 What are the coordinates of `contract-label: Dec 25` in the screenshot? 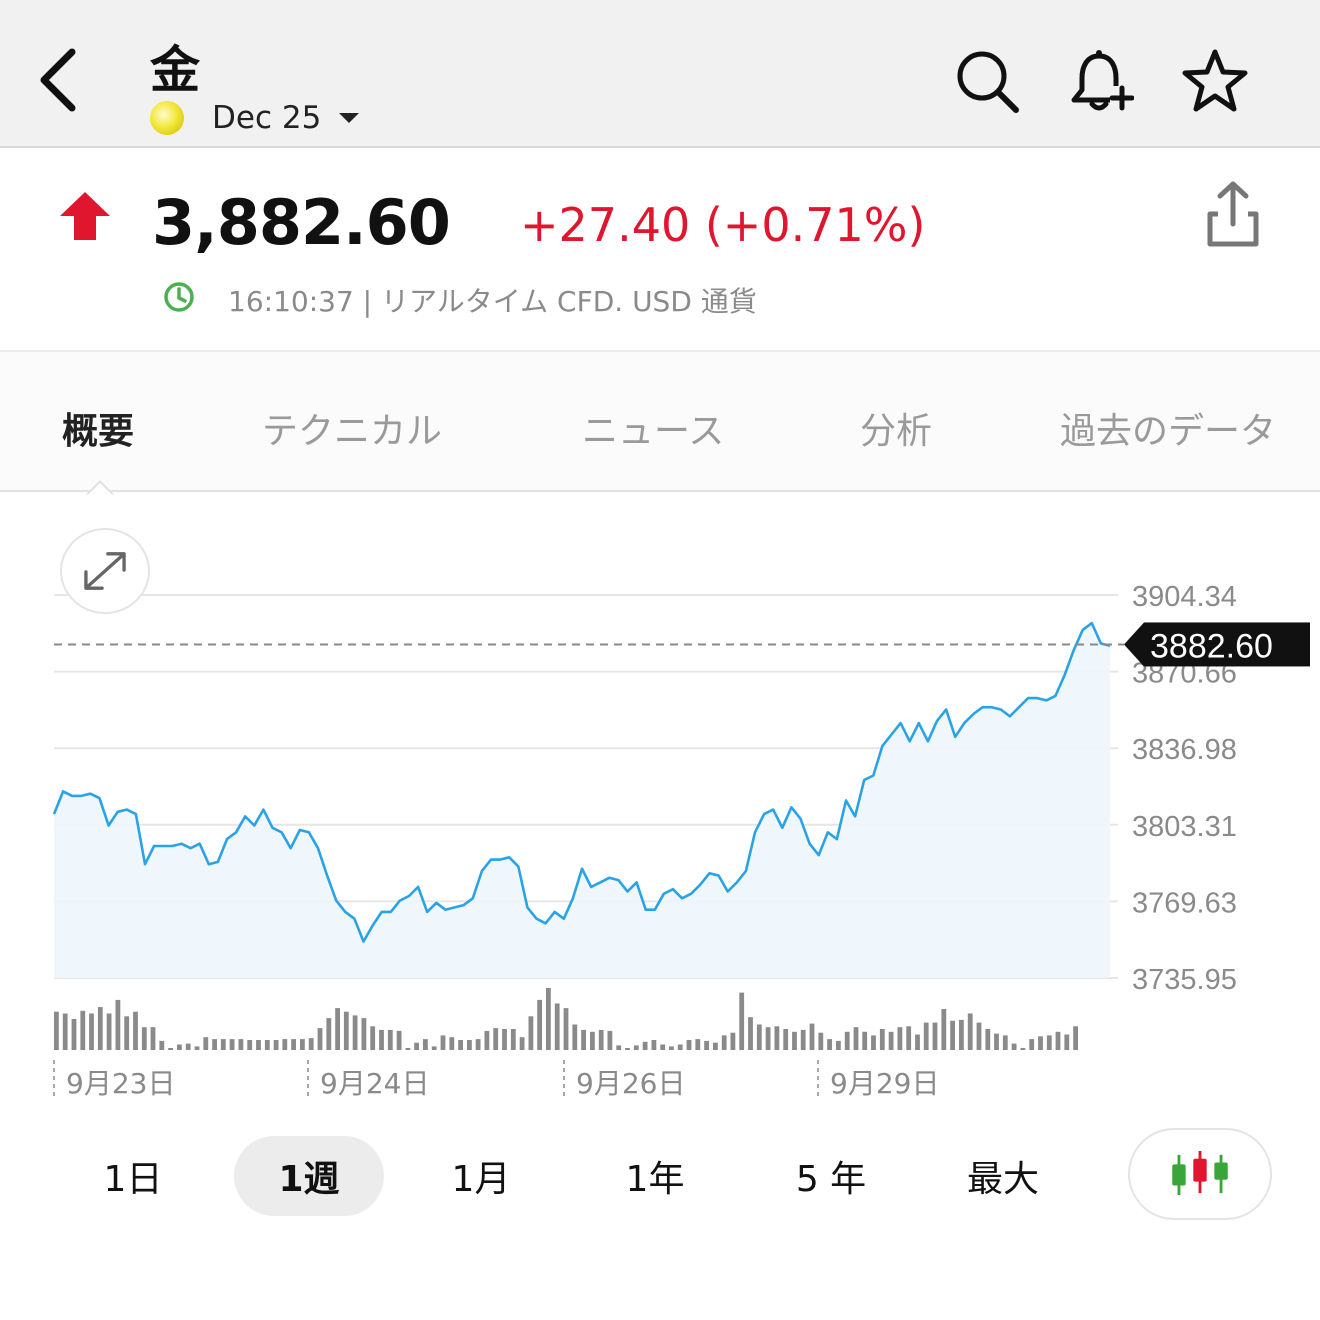 It's located at (267, 118).